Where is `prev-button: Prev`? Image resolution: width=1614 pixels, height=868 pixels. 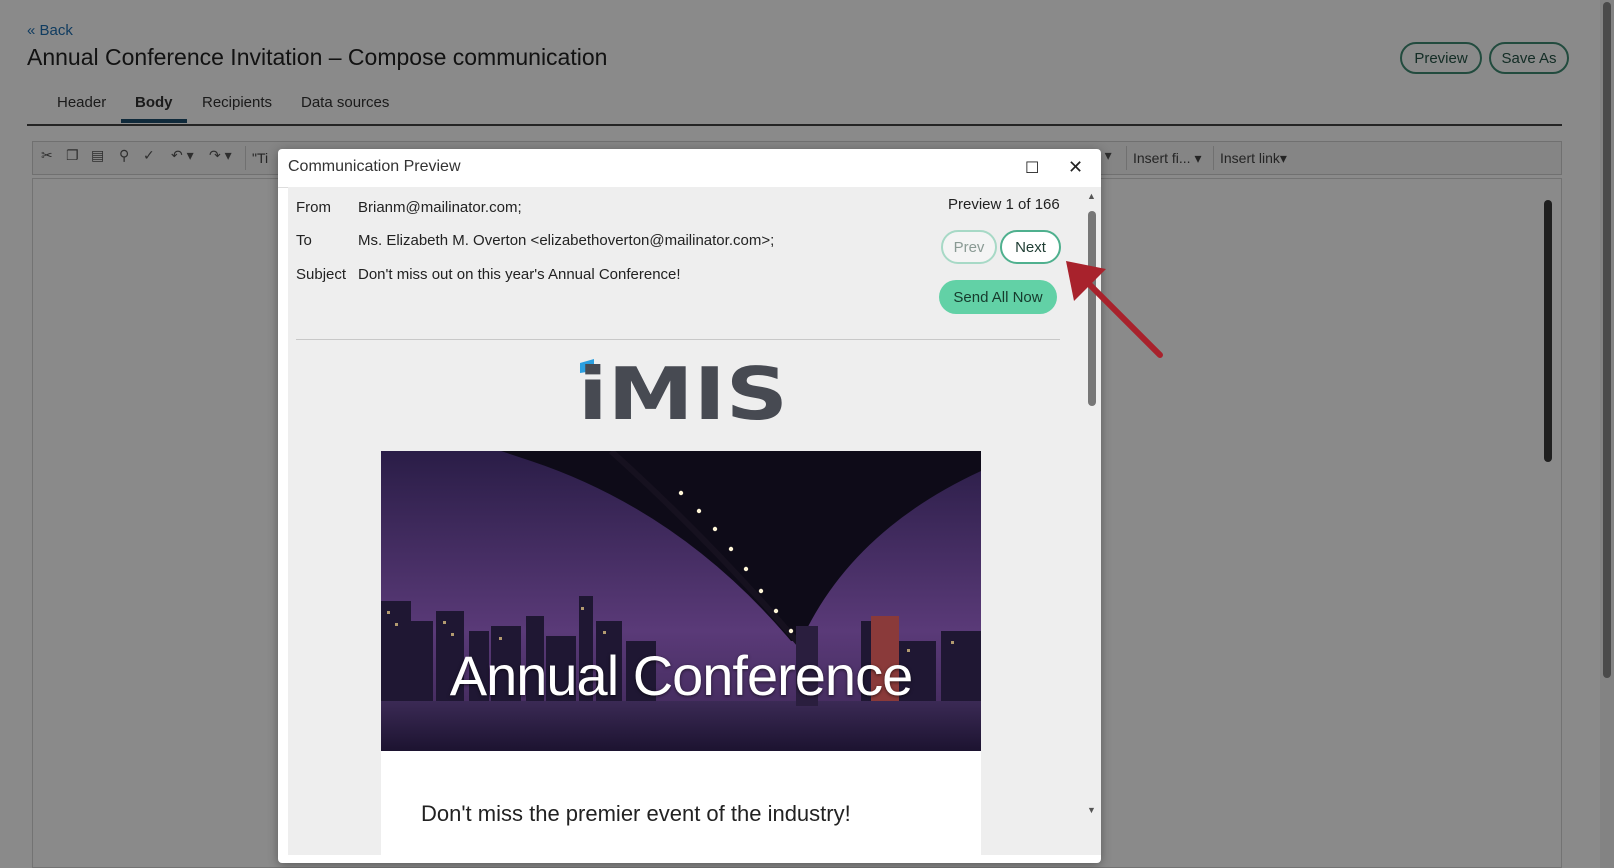
prev-button: Prev is located at coordinates (969, 247).